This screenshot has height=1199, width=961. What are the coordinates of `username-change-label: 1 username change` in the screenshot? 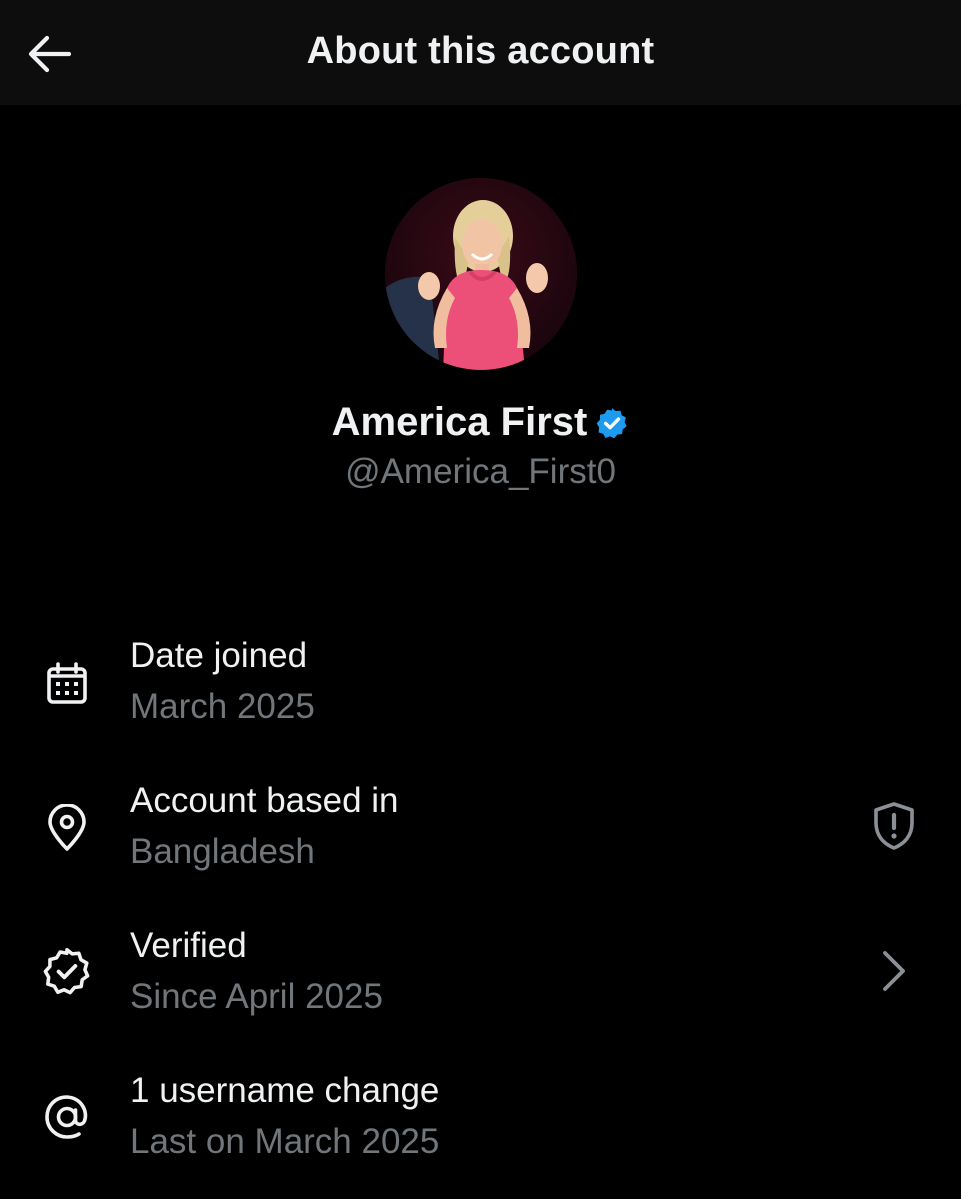 It's located at (285, 1090).